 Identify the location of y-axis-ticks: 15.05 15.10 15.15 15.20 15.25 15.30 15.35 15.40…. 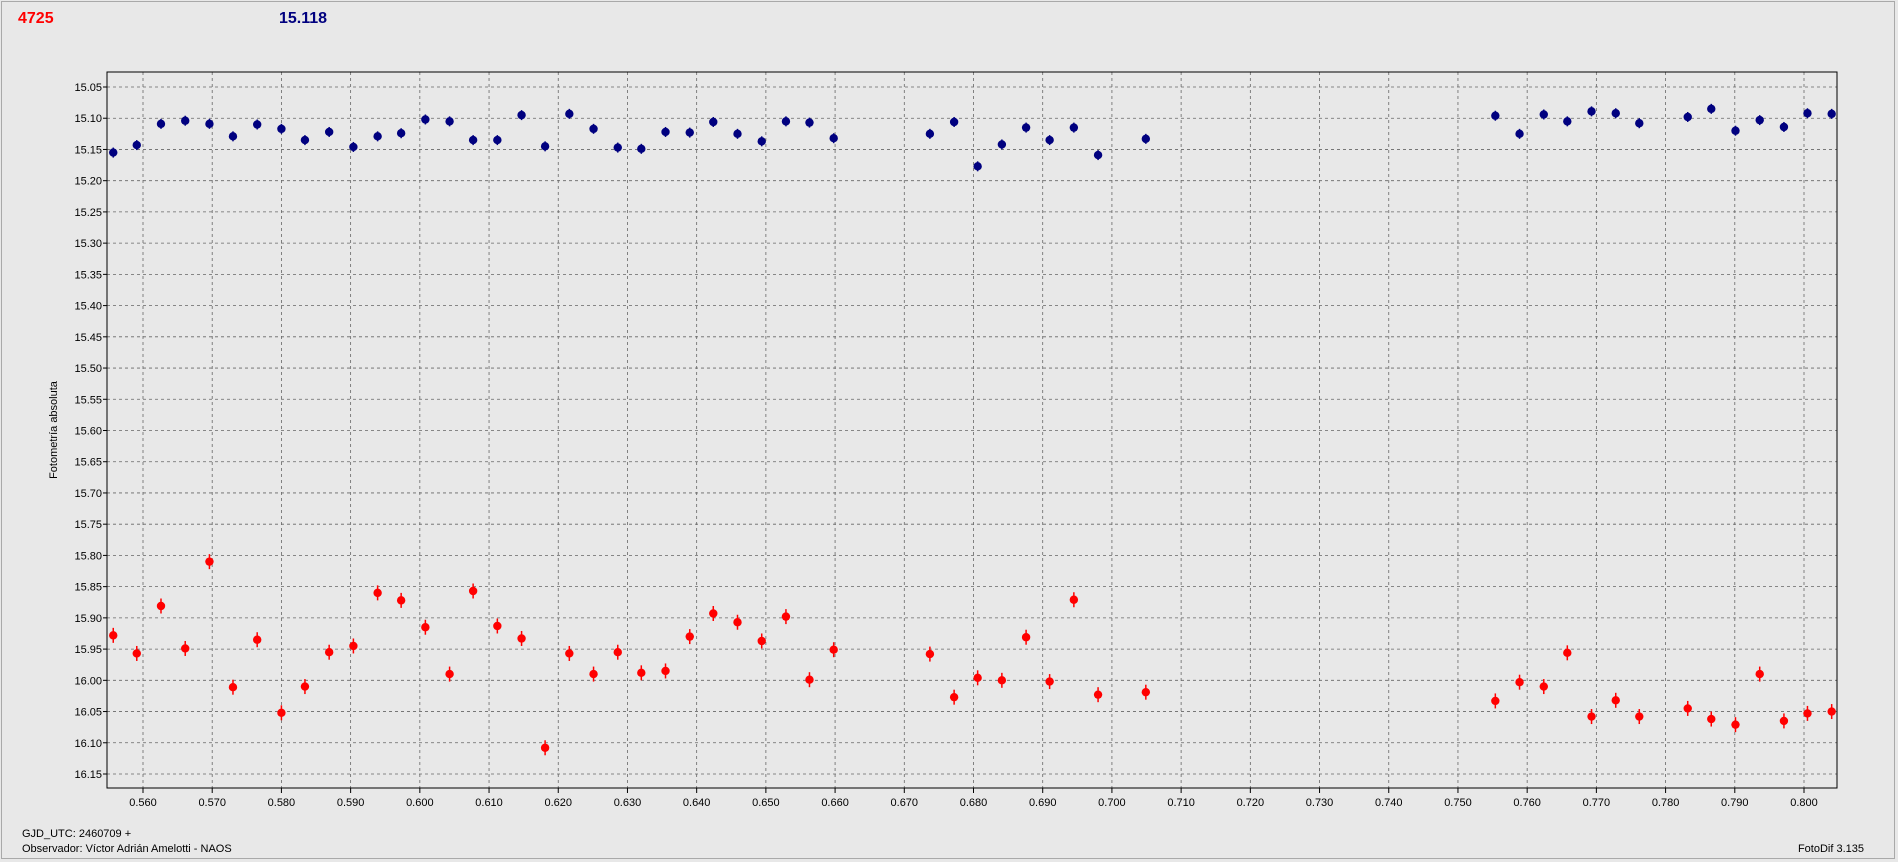
(90, 431).